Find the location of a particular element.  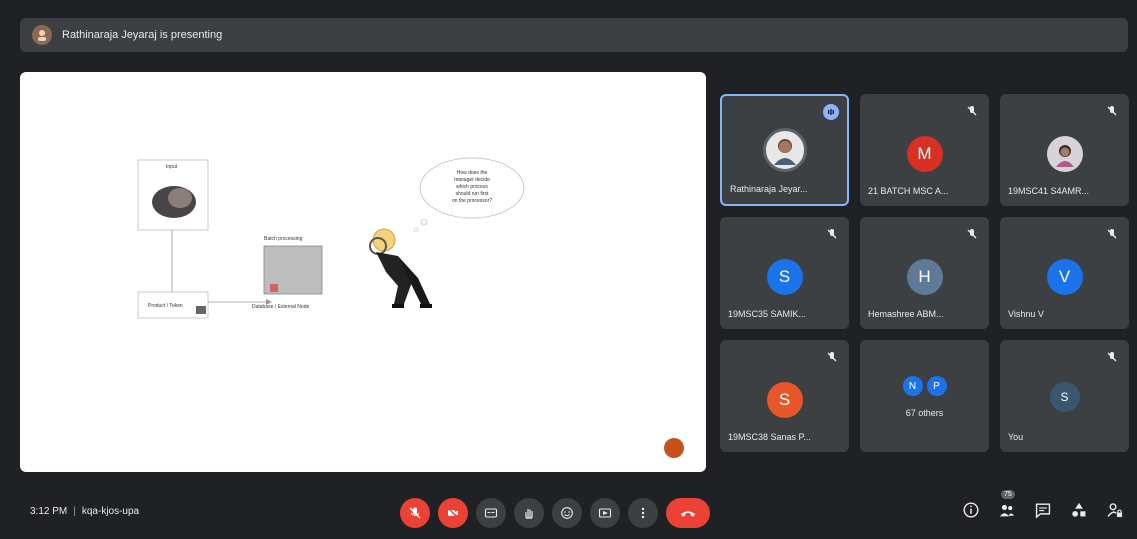

speech-line: should run first is located at coordinates (472, 194).